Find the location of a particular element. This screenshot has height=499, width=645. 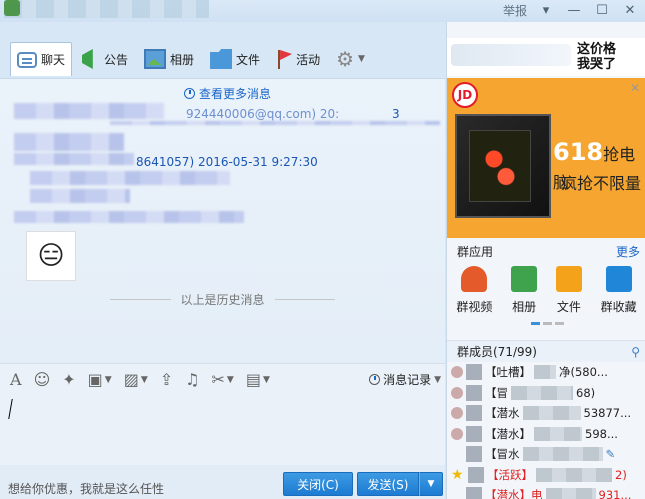

input-toolbar: A ☺ ✦ ▣ ▼ ▨ ▼ ⇪ ♫ ✂ ▼ ▤ ▼ 消息记录 ▼ is located at coordinates (222, 379).